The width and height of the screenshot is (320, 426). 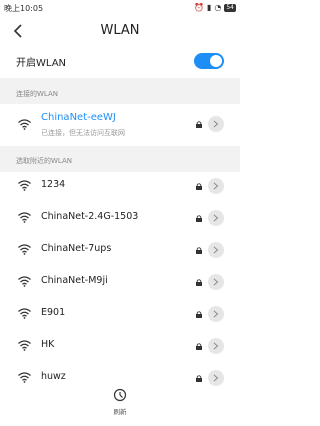 What do you see at coordinates (53, 376) in the screenshot?
I see `network-ssid: huwz` at bounding box center [53, 376].